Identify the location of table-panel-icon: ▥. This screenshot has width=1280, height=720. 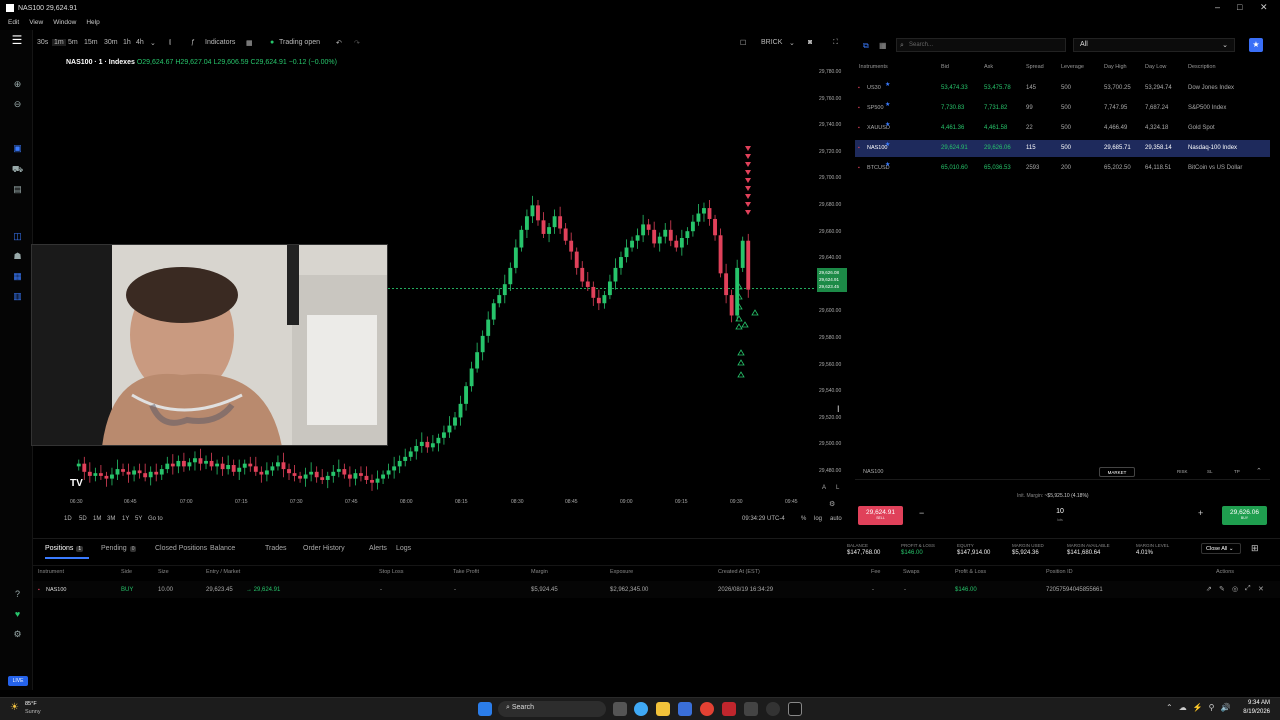
(17, 296).